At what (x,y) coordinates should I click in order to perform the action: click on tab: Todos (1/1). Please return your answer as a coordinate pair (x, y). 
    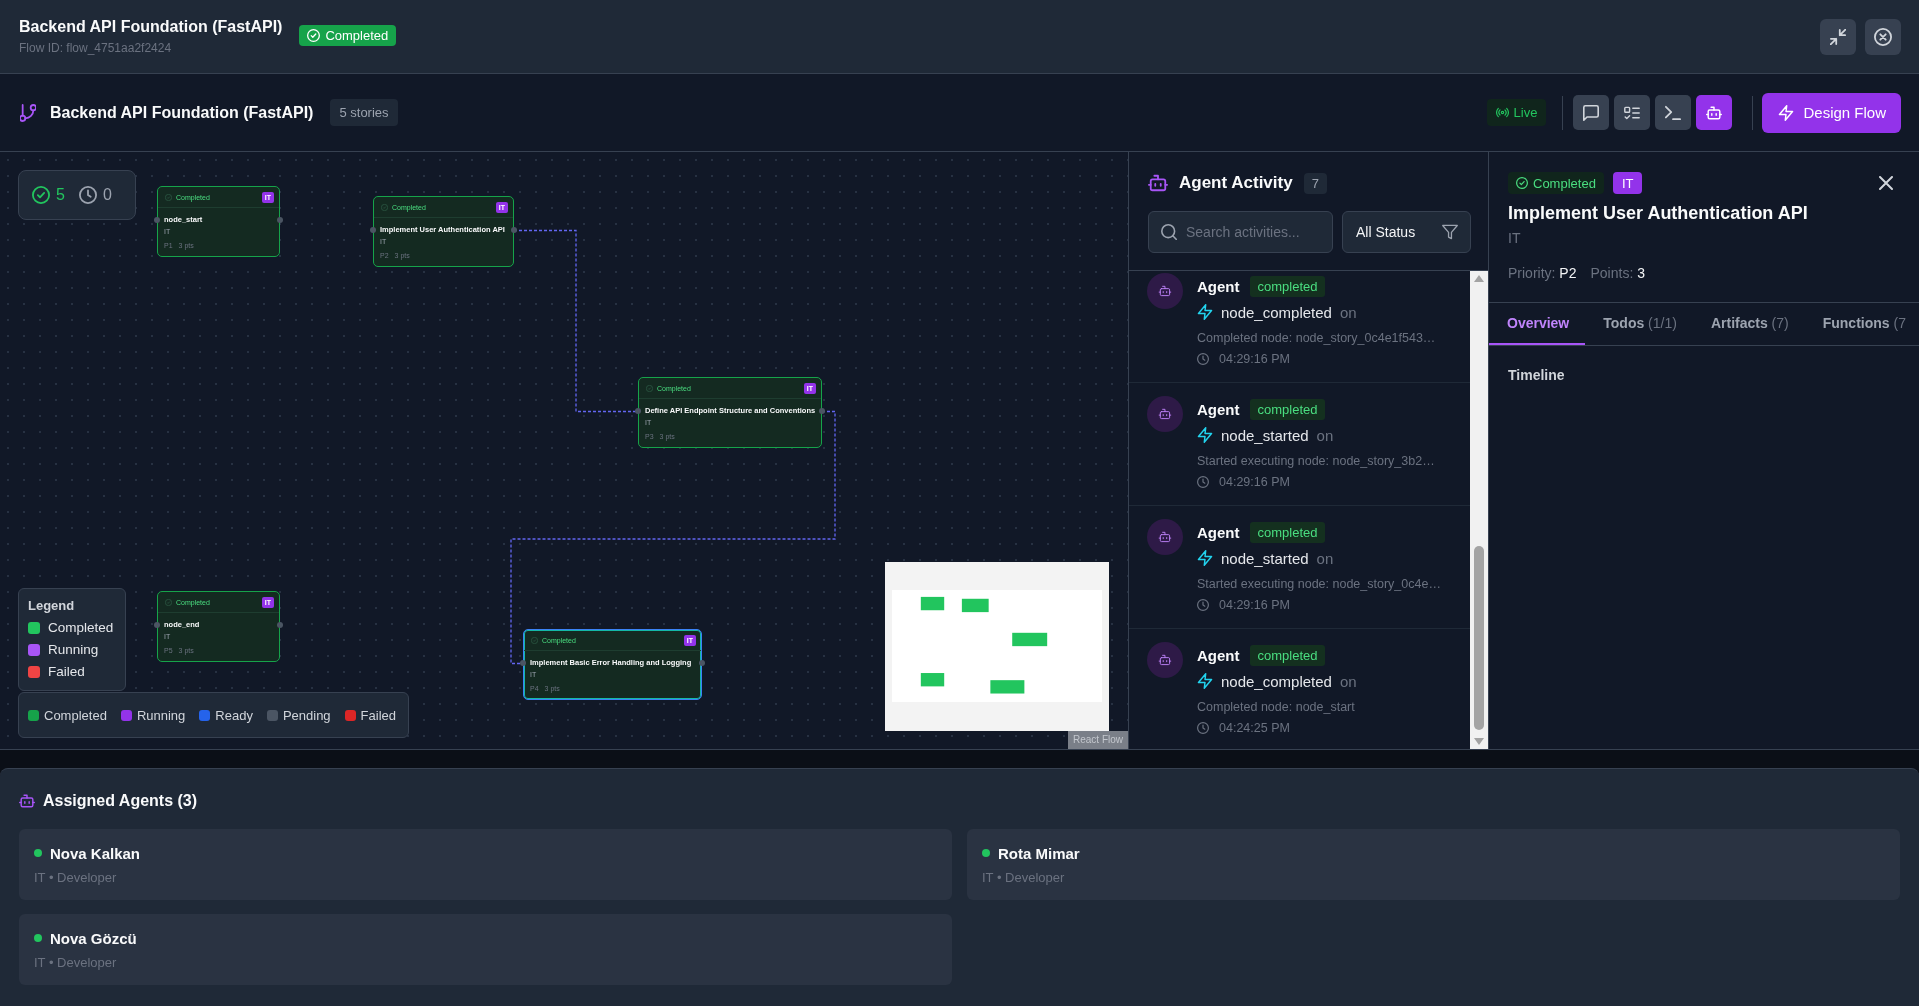
    Looking at the image, I should click on (1639, 324).